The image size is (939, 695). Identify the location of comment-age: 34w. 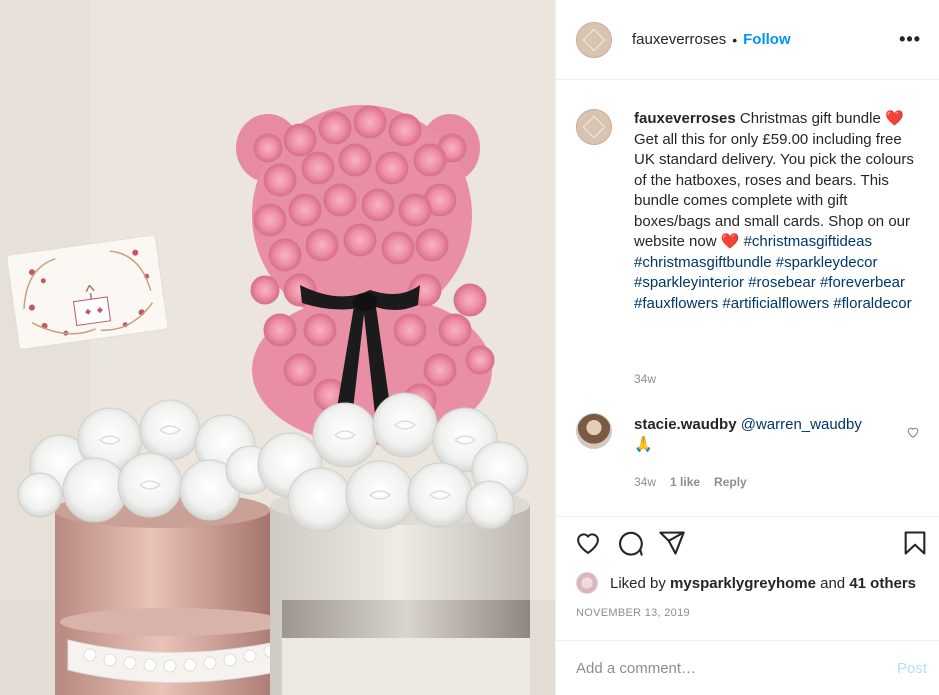
(645, 482).